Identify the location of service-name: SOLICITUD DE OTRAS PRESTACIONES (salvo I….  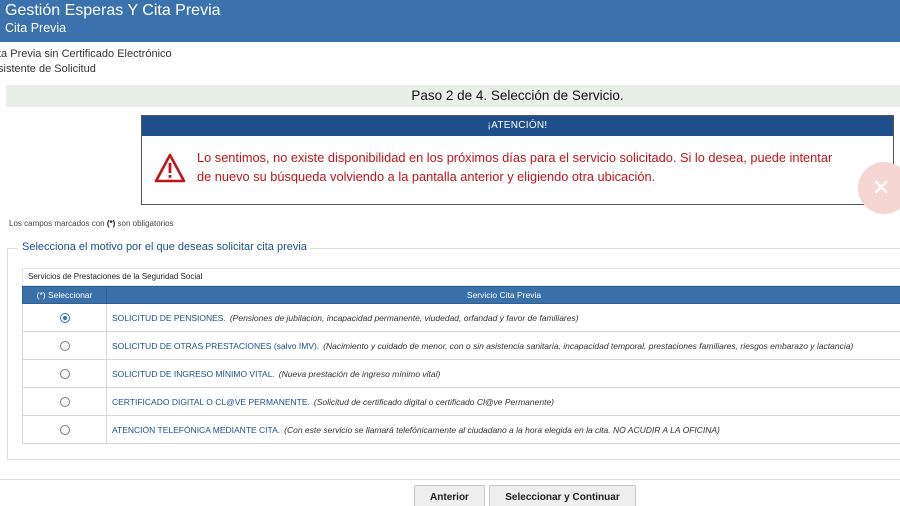
(216, 345).